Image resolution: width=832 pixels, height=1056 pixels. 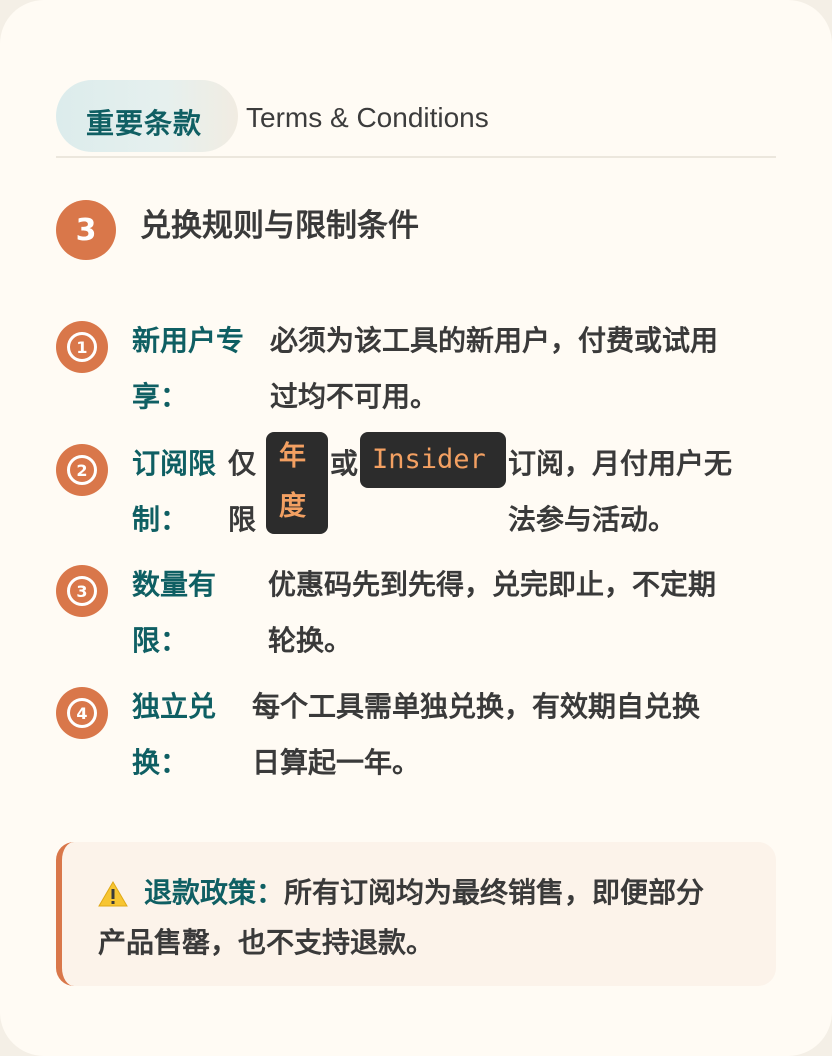 What do you see at coordinates (433, 460) in the screenshot?
I see `insider-plan-tag: Insider` at bounding box center [433, 460].